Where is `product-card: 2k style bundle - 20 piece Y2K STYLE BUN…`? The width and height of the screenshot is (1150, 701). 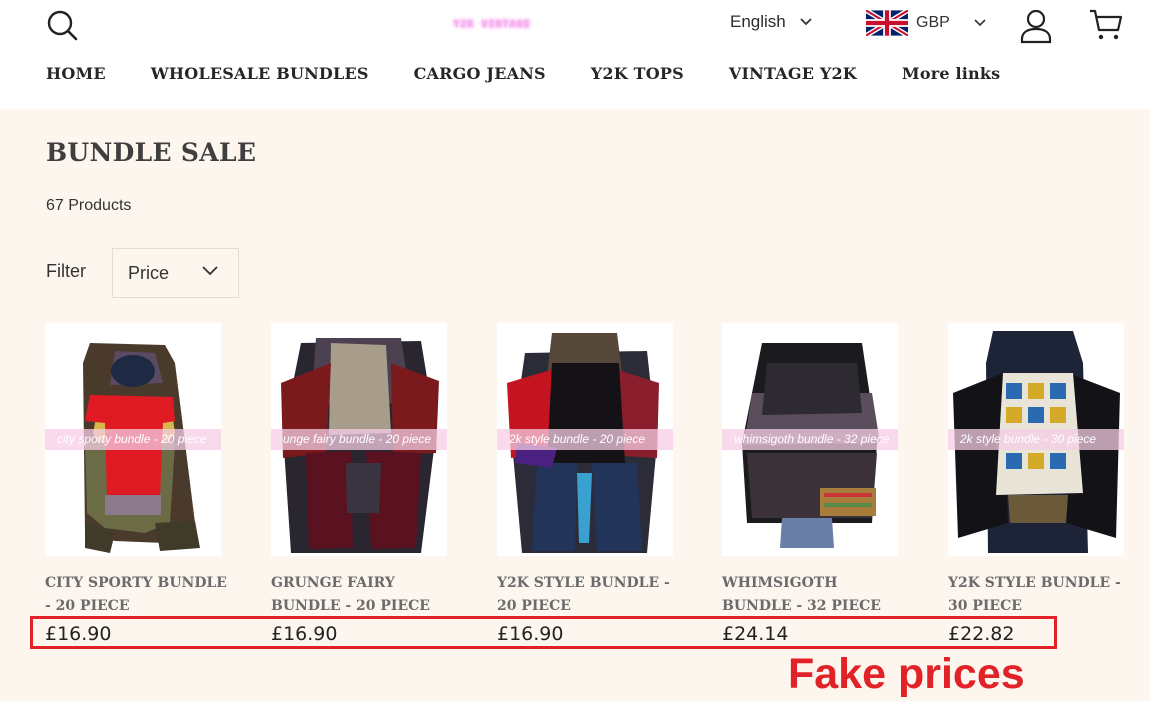
product-card: 2k style bundle - 20 piece Y2K STYLE BUN… is located at coordinates (585, 484).